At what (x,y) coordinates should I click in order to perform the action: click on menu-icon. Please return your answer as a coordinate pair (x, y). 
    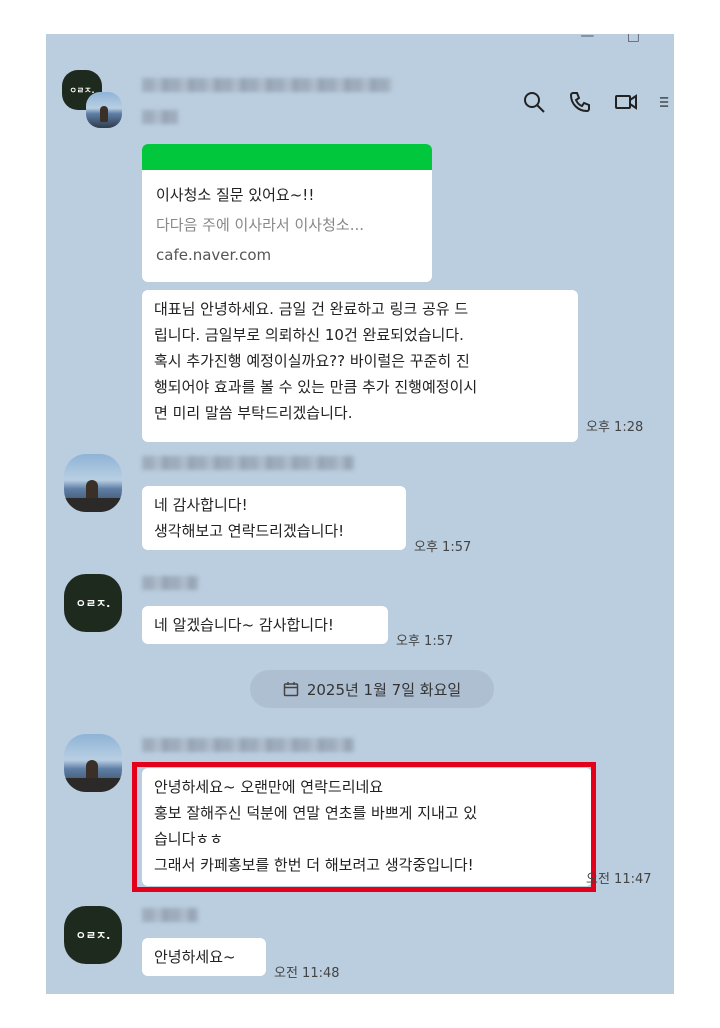
    Looking at the image, I should click on (667, 102).